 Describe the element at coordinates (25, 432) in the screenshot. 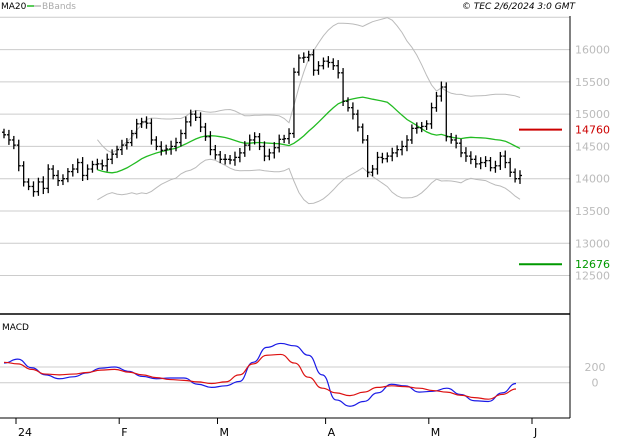

I see `x-tick-label: 24` at that location.